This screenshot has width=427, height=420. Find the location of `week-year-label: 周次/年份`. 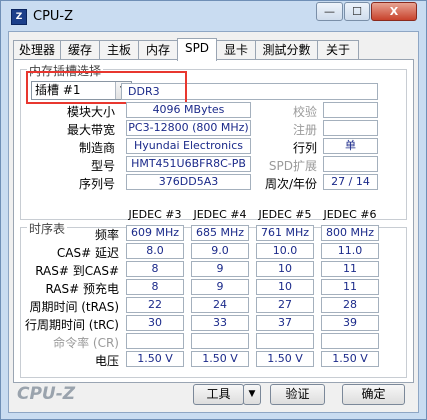

week-year-label: 周次/年份 is located at coordinates (290, 184).